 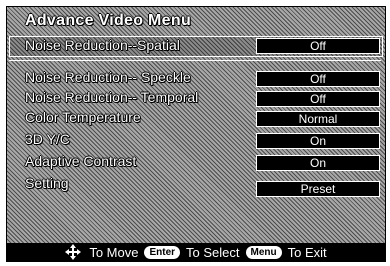 What do you see at coordinates (318, 189) in the screenshot?
I see `menu-item-value-setting: Preset` at bounding box center [318, 189].